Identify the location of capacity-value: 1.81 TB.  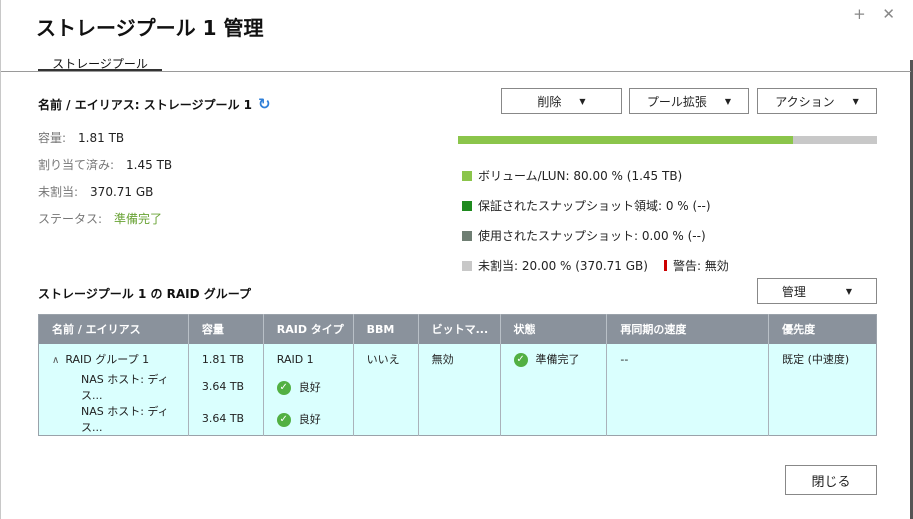
(101, 138).